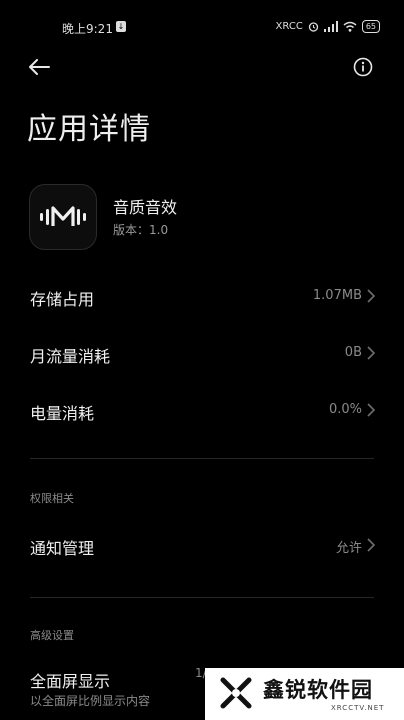 The image size is (404, 720). Describe the element at coordinates (70, 681) in the screenshot. I see `fullscreen-display-title: 全面屏显示` at that location.